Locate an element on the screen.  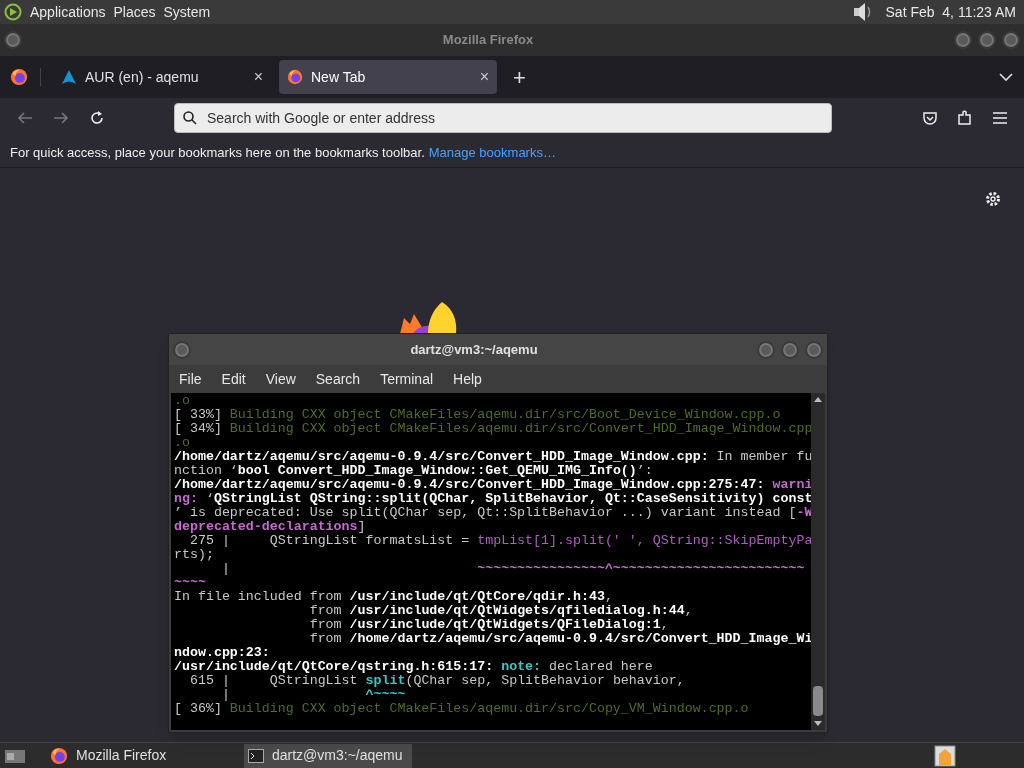
panel-menu: Applications is located at coordinates (68, 12).